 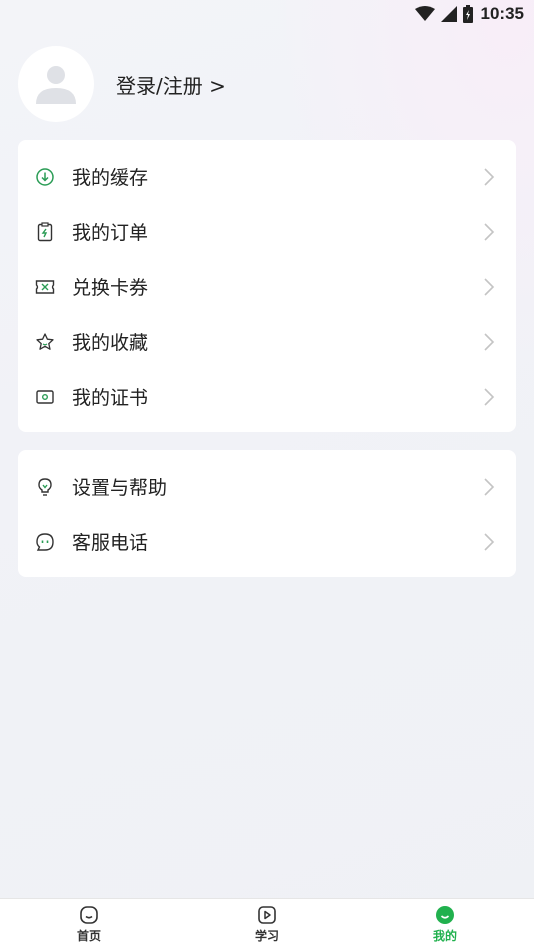 What do you see at coordinates (448, 14) in the screenshot?
I see `signal-icon` at bounding box center [448, 14].